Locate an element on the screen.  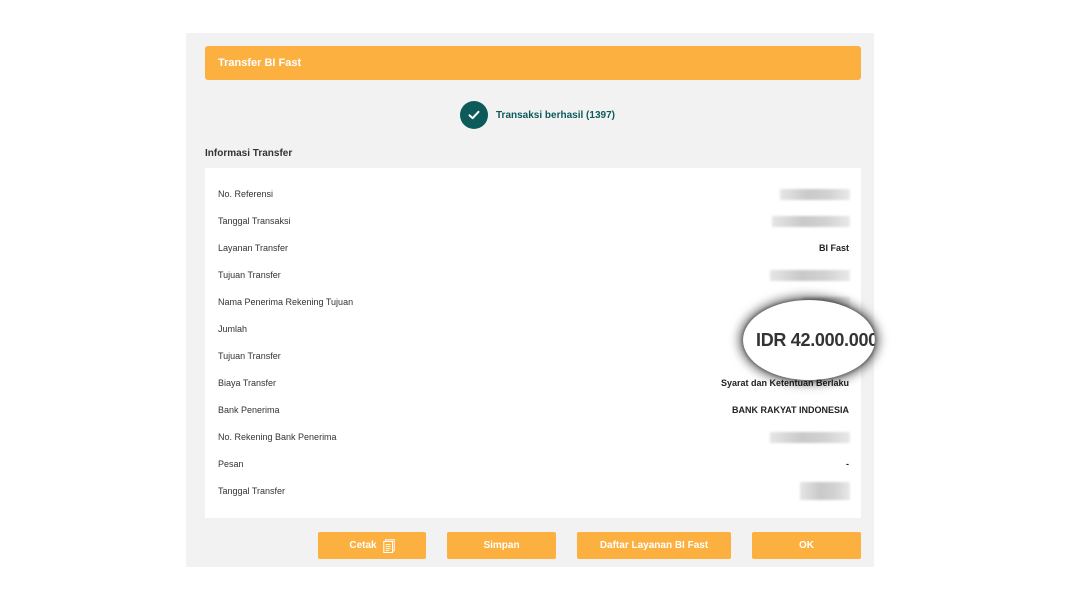
row-label: Nama Penerima Rekening Tujuan is located at coordinates (286, 302).